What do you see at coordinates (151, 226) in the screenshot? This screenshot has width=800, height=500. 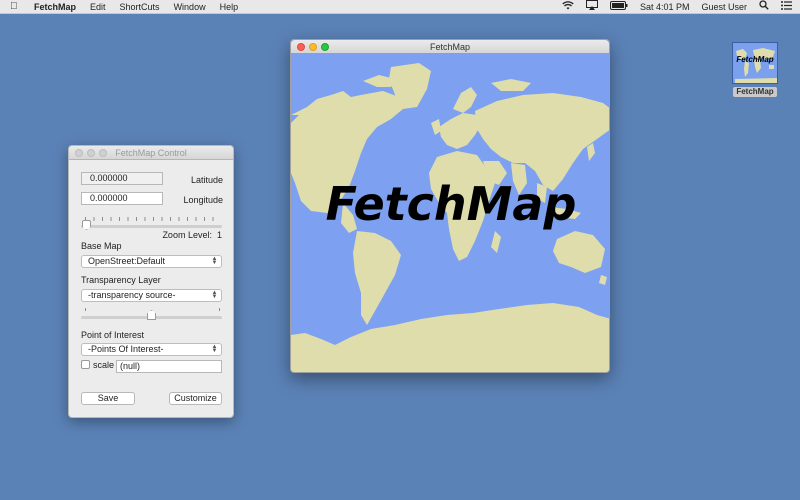 I see `zoom-slider` at bounding box center [151, 226].